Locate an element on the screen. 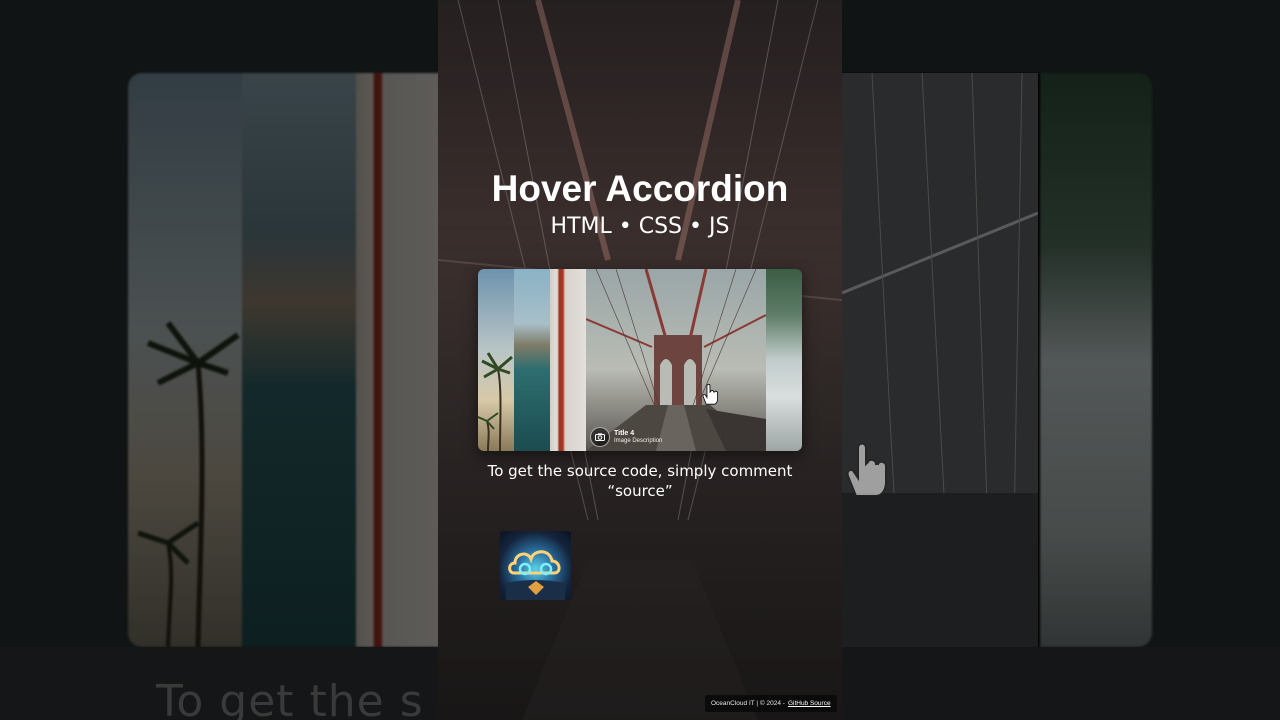 The width and height of the screenshot is (1280, 720). background-panel-palm-trees is located at coordinates (185, 360).